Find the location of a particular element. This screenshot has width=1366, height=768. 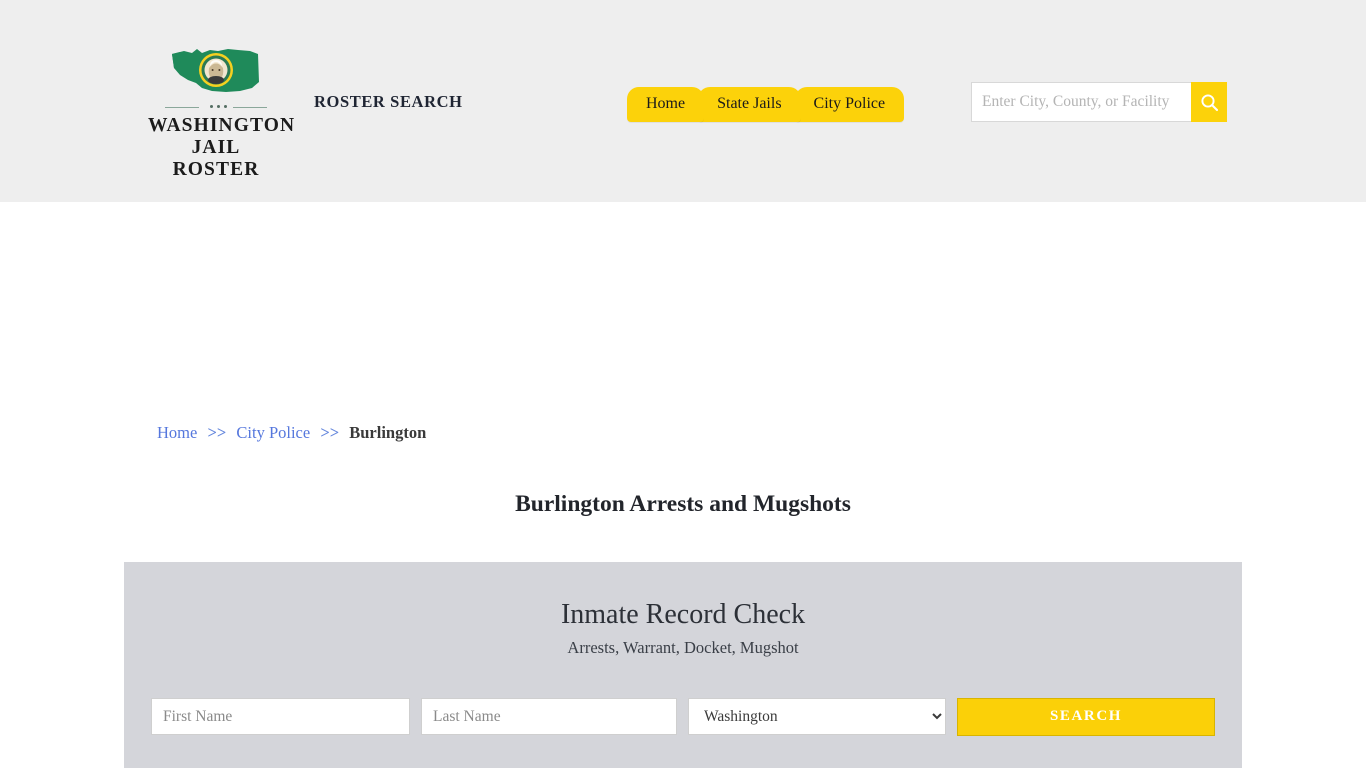

panel-subtitle: Arrests, Warrant, Docket, Mugshot is located at coordinates (683, 647).